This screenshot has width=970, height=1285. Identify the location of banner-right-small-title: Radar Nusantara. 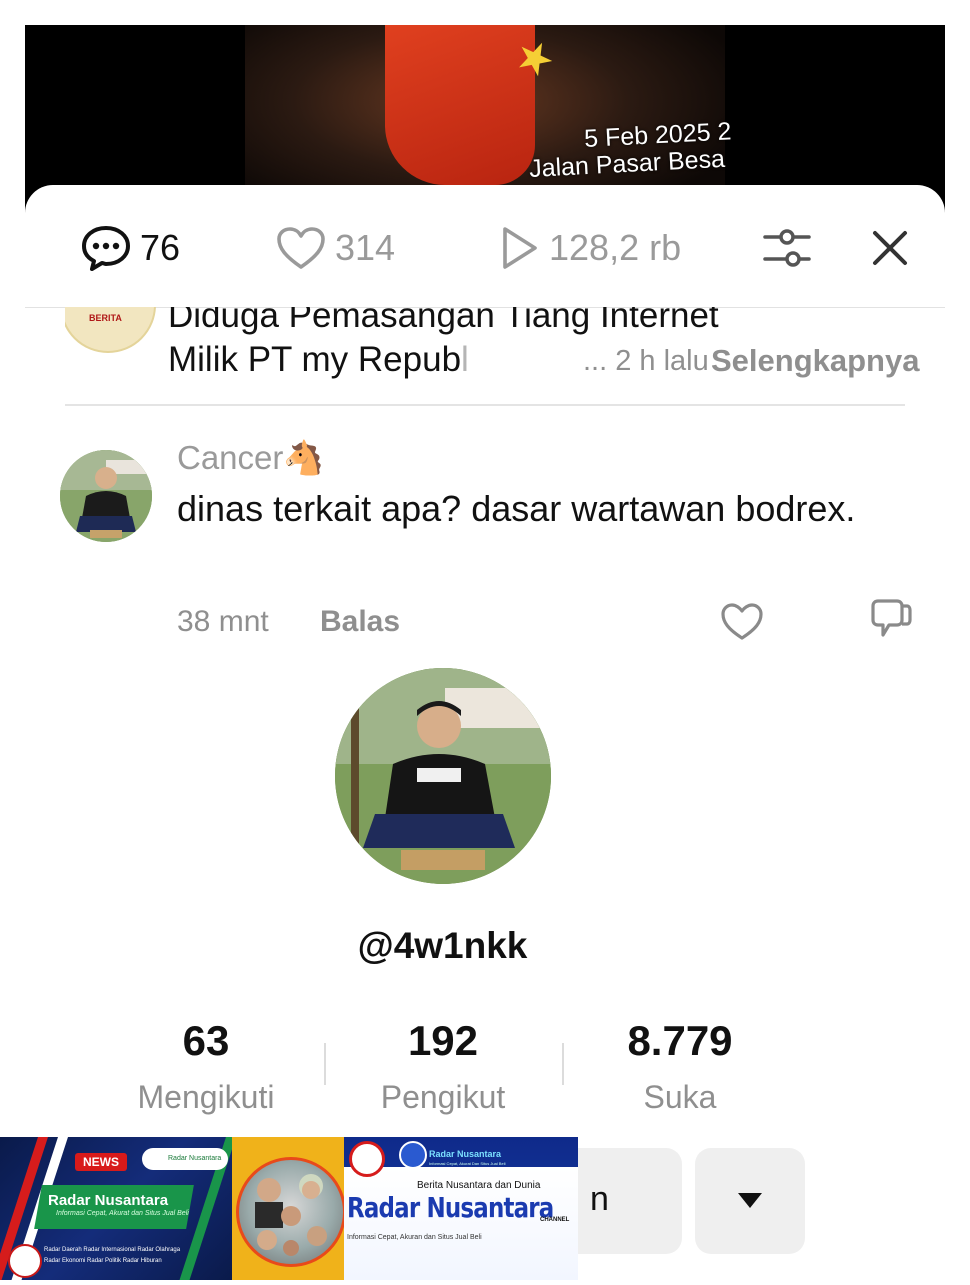
(465, 1154).